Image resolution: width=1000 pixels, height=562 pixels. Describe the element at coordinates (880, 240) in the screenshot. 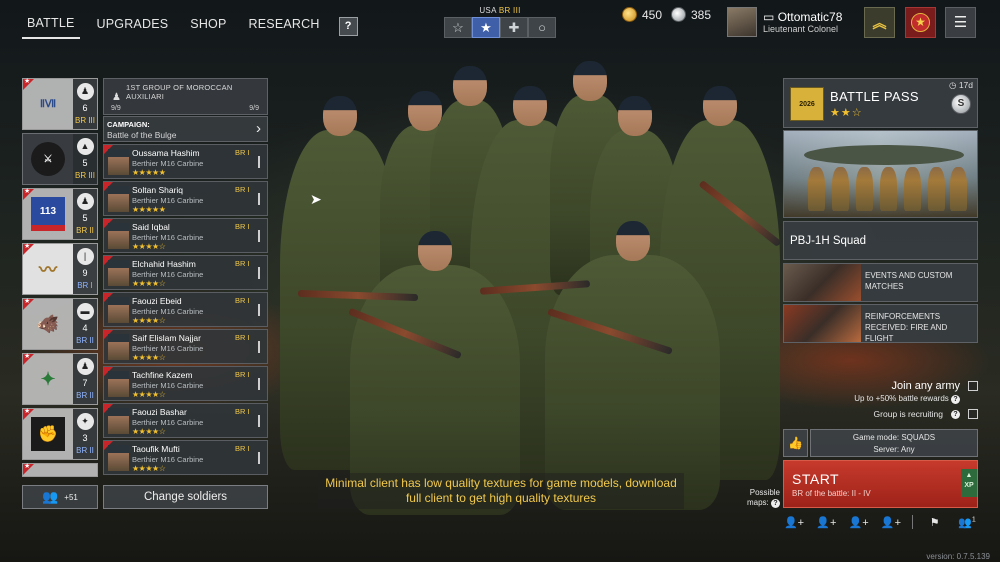

I see `offer-title: PBJ-1H Squad` at that location.